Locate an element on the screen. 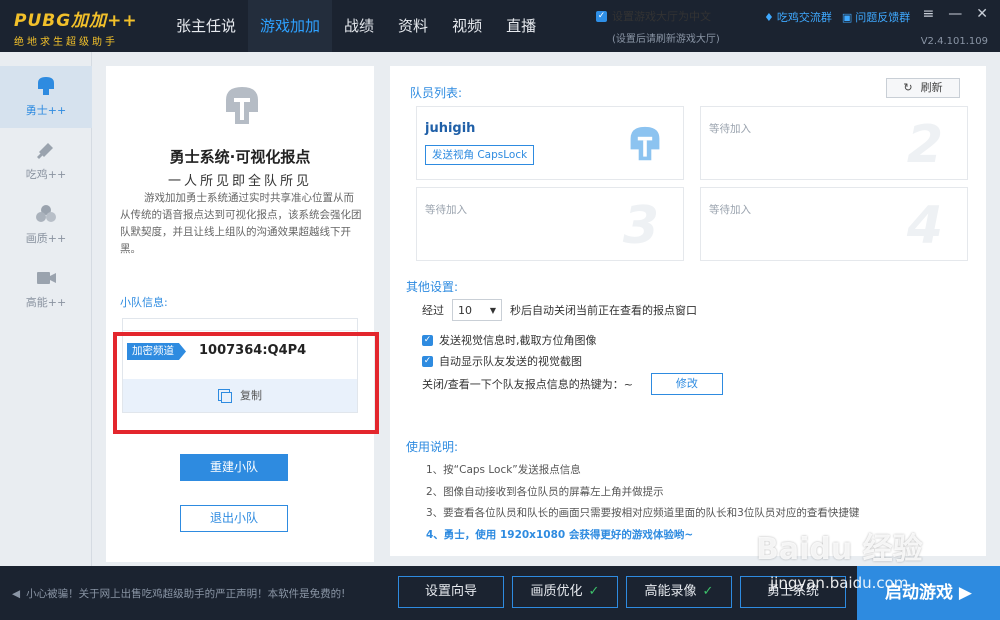 The width and height of the screenshot is (1000, 620). app-logo: PUBG加加++ 绝地求生超级助手 is located at coordinates (76, 27).